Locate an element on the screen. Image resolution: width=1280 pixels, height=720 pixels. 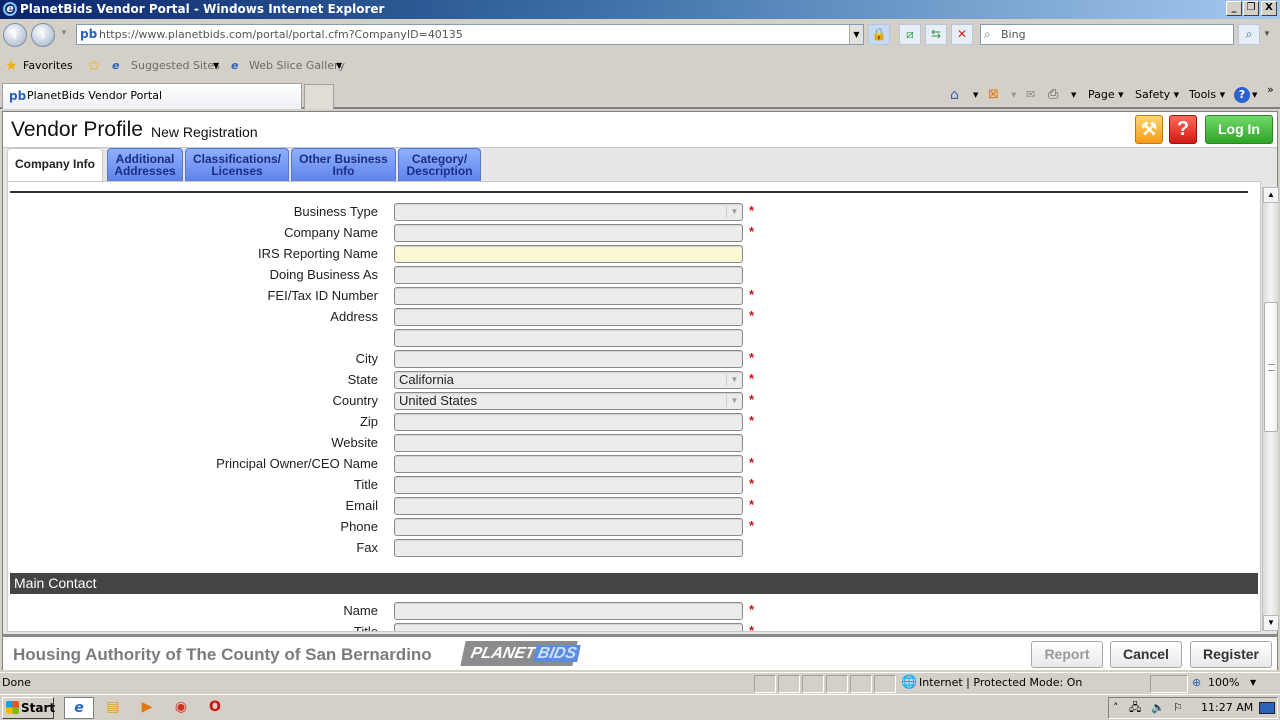
city-input is located at coordinates (568, 359).